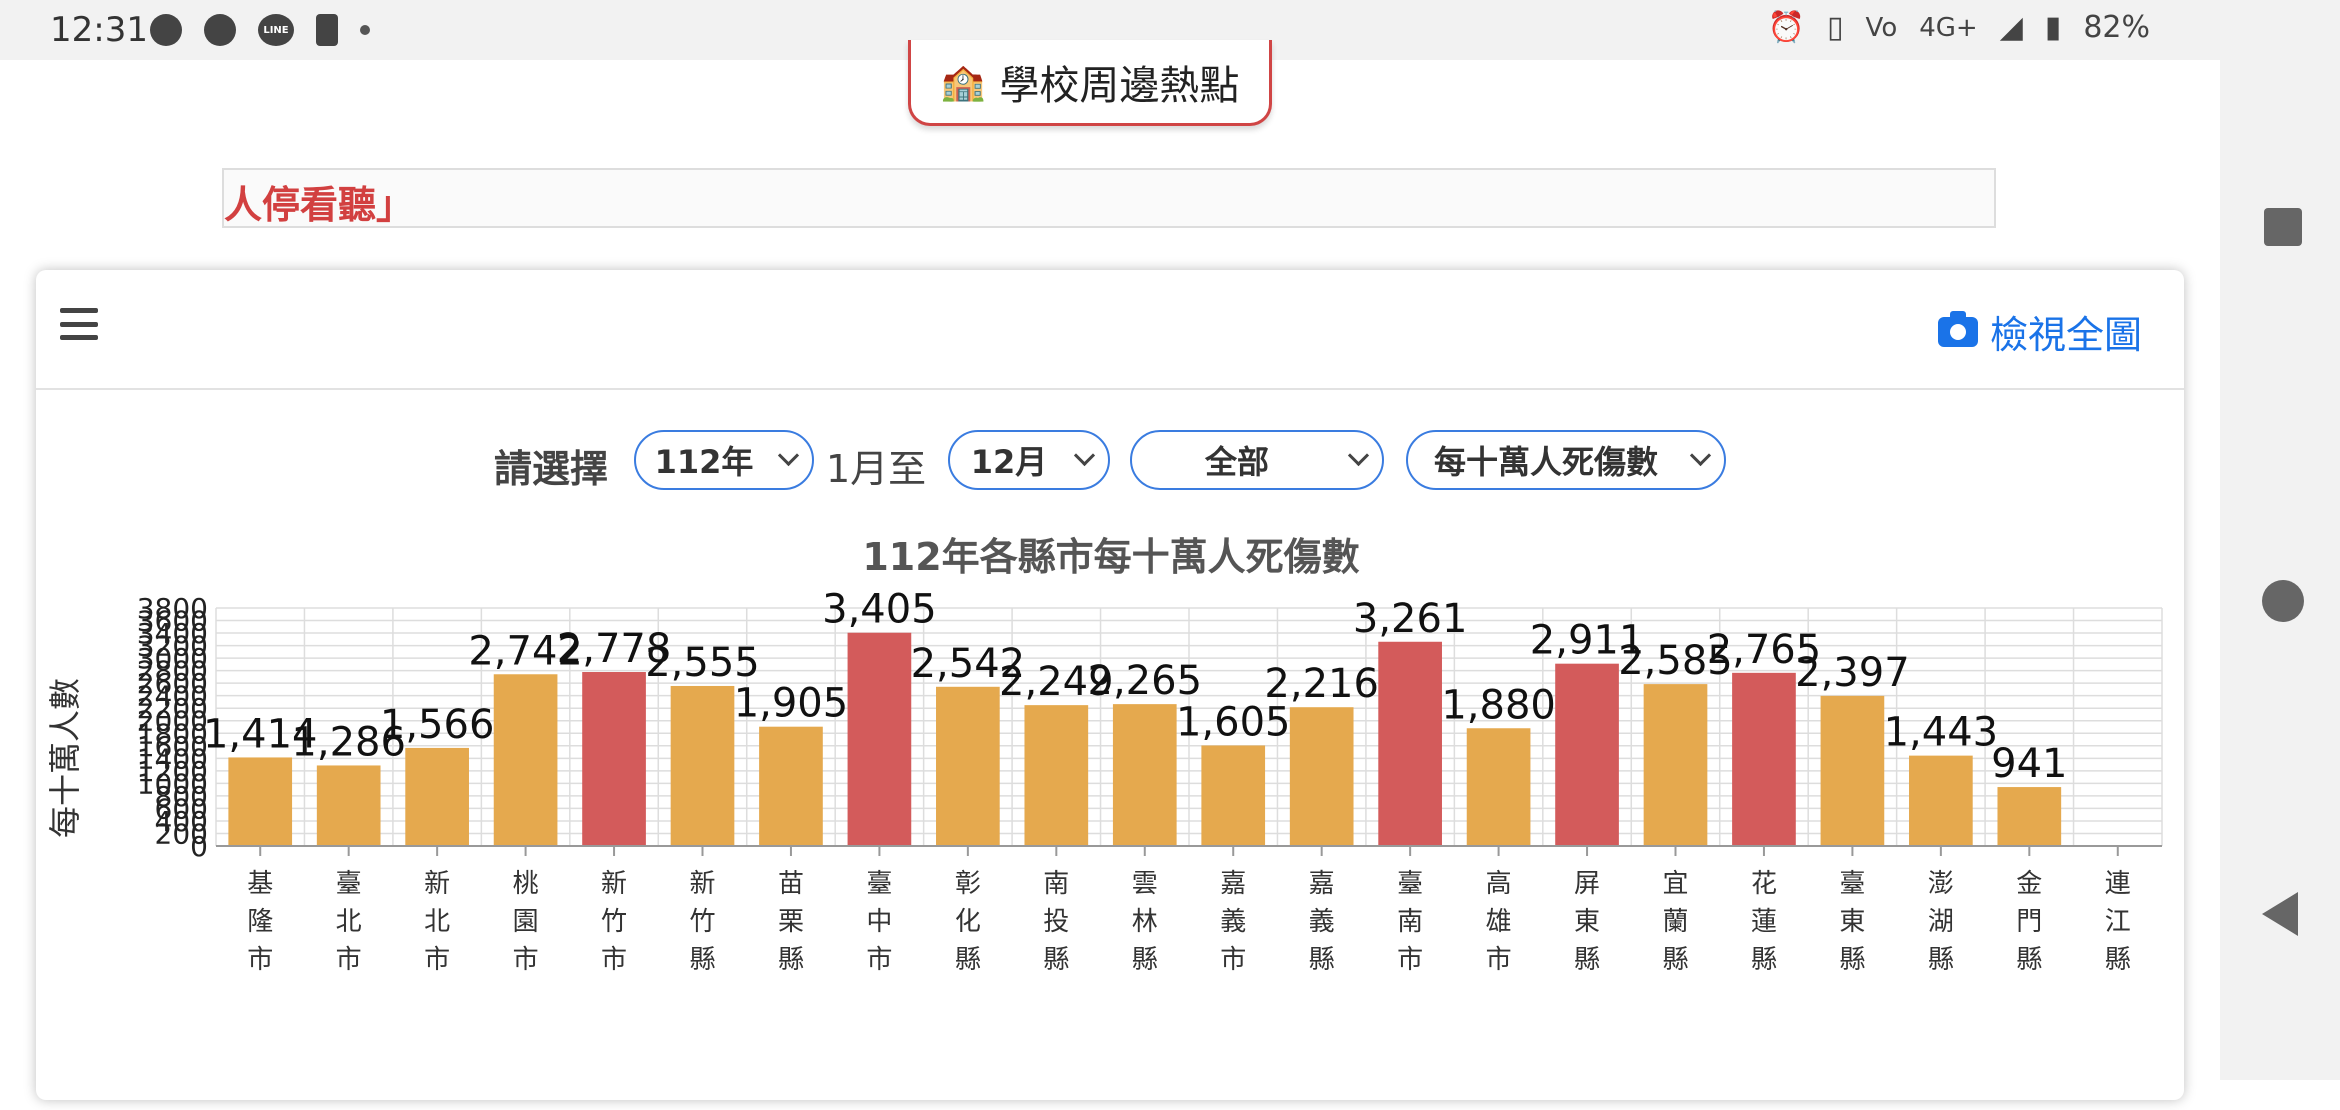 The height and width of the screenshot is (1110, 2340). I want to click on battery-icon: ▮, so click(2053, 27).